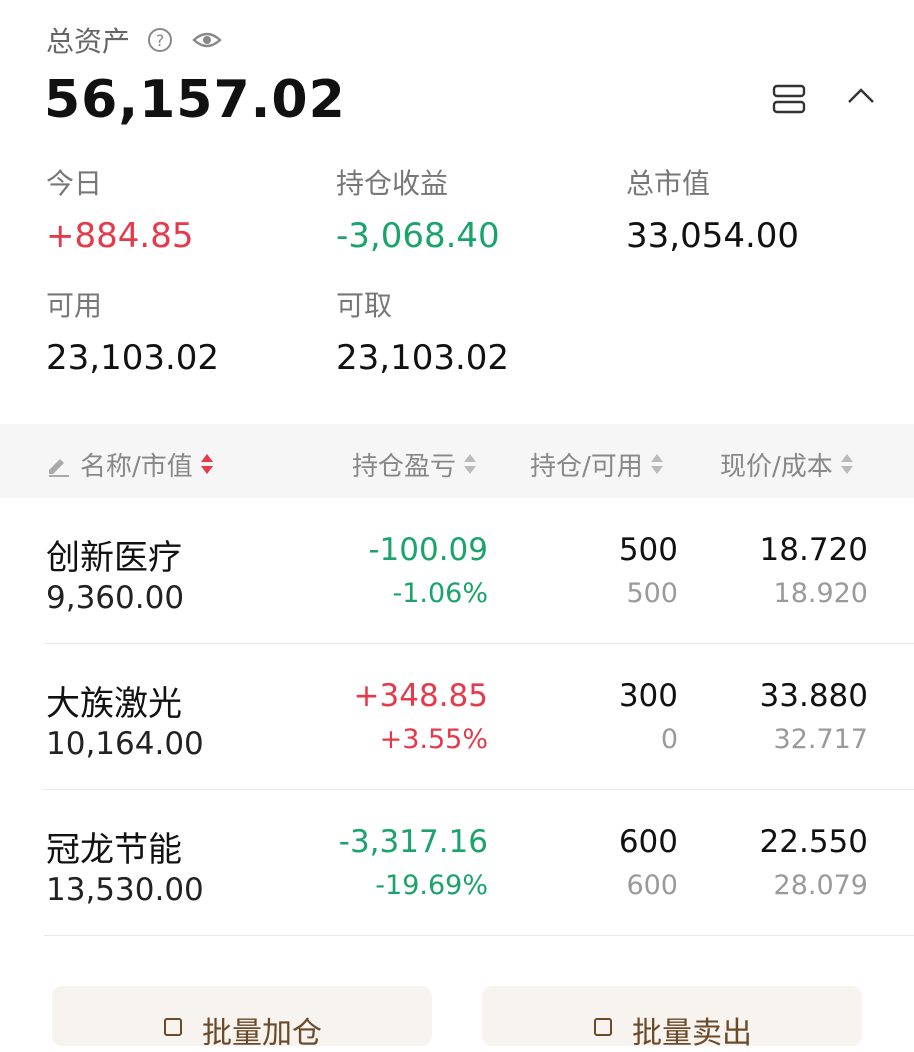  I want to click on column-header-price: 现价/成本, so click(786, 464).